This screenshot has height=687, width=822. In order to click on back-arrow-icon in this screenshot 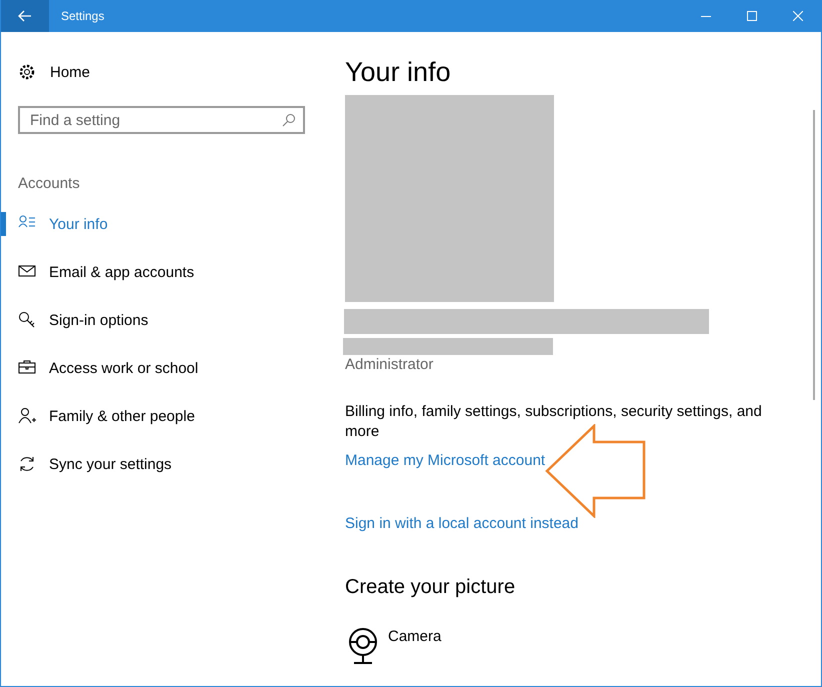, I will do `click(25, 16)`.